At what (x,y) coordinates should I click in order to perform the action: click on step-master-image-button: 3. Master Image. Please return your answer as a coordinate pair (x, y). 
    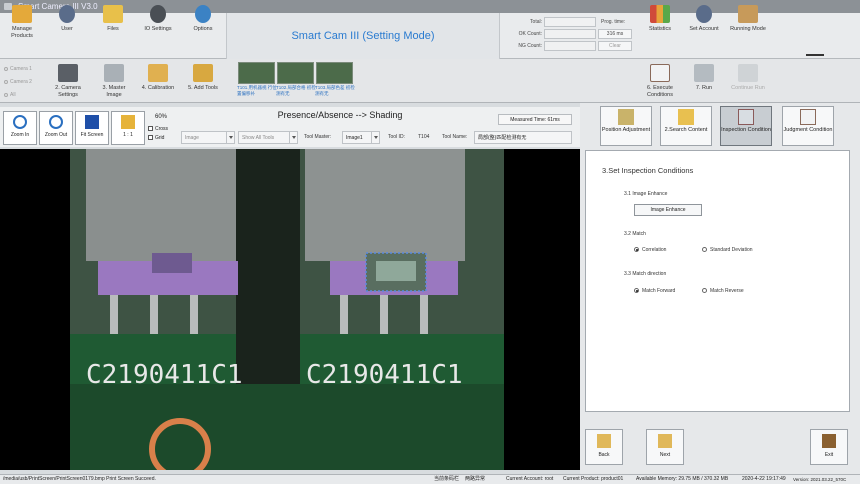
    Looking at the image, I should click on (114, 83).